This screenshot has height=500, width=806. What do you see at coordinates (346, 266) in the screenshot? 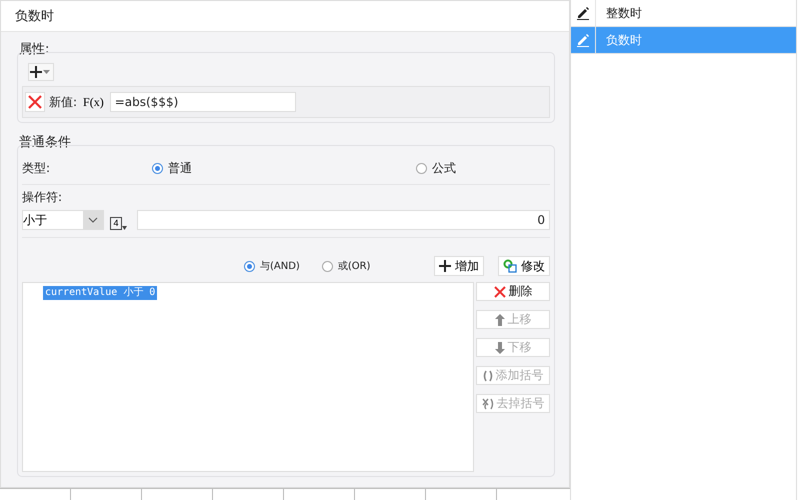
I see `radio-button: 或(OR)` at bounding box center [346, 266].